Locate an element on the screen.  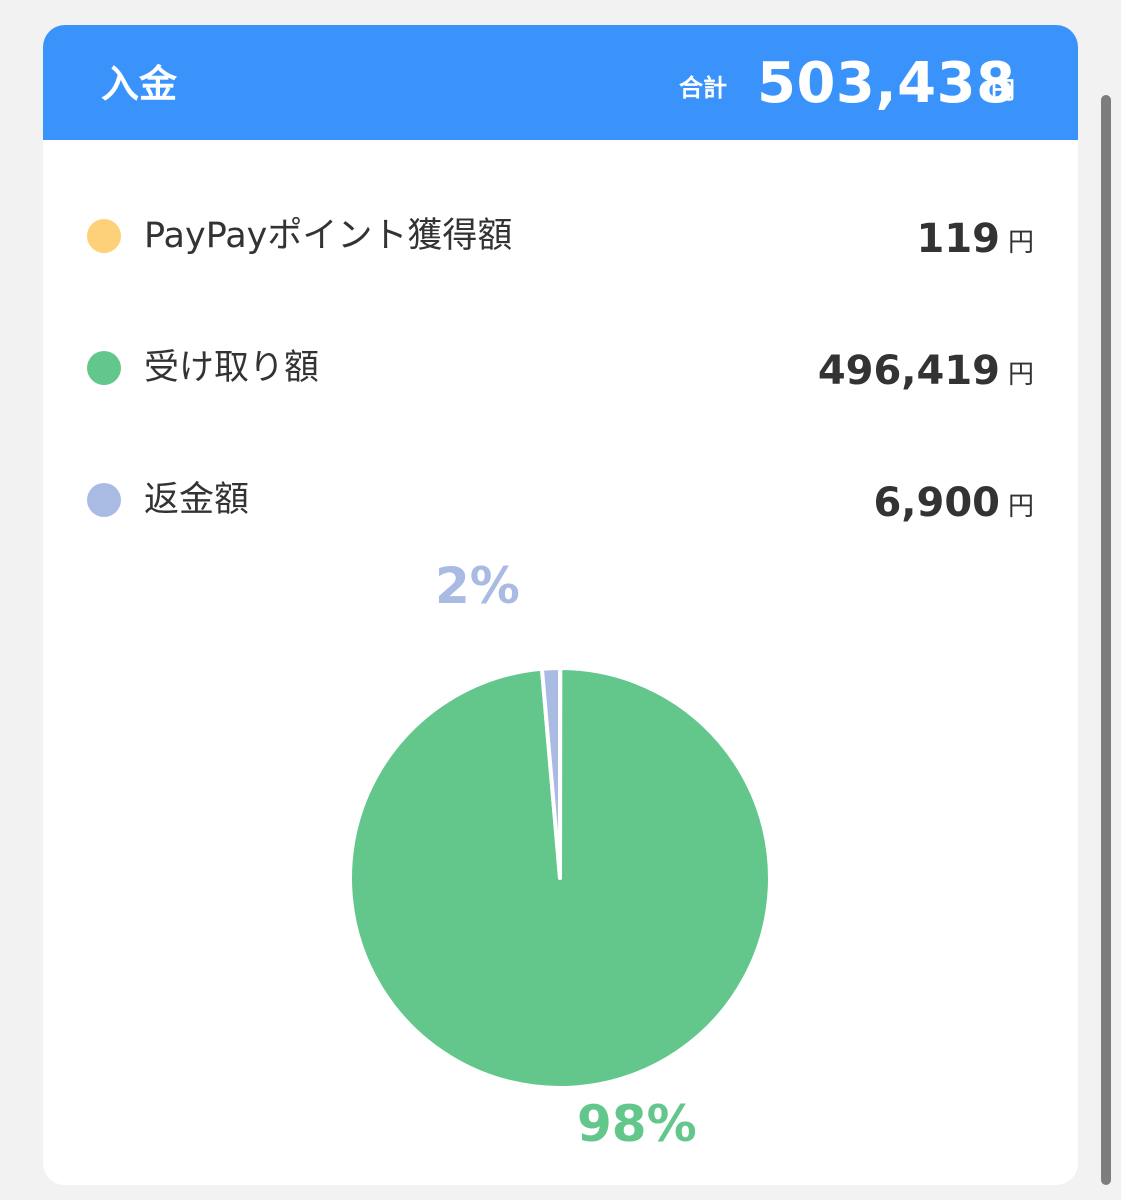
scrollbar is located at coordinates (1106, 640).